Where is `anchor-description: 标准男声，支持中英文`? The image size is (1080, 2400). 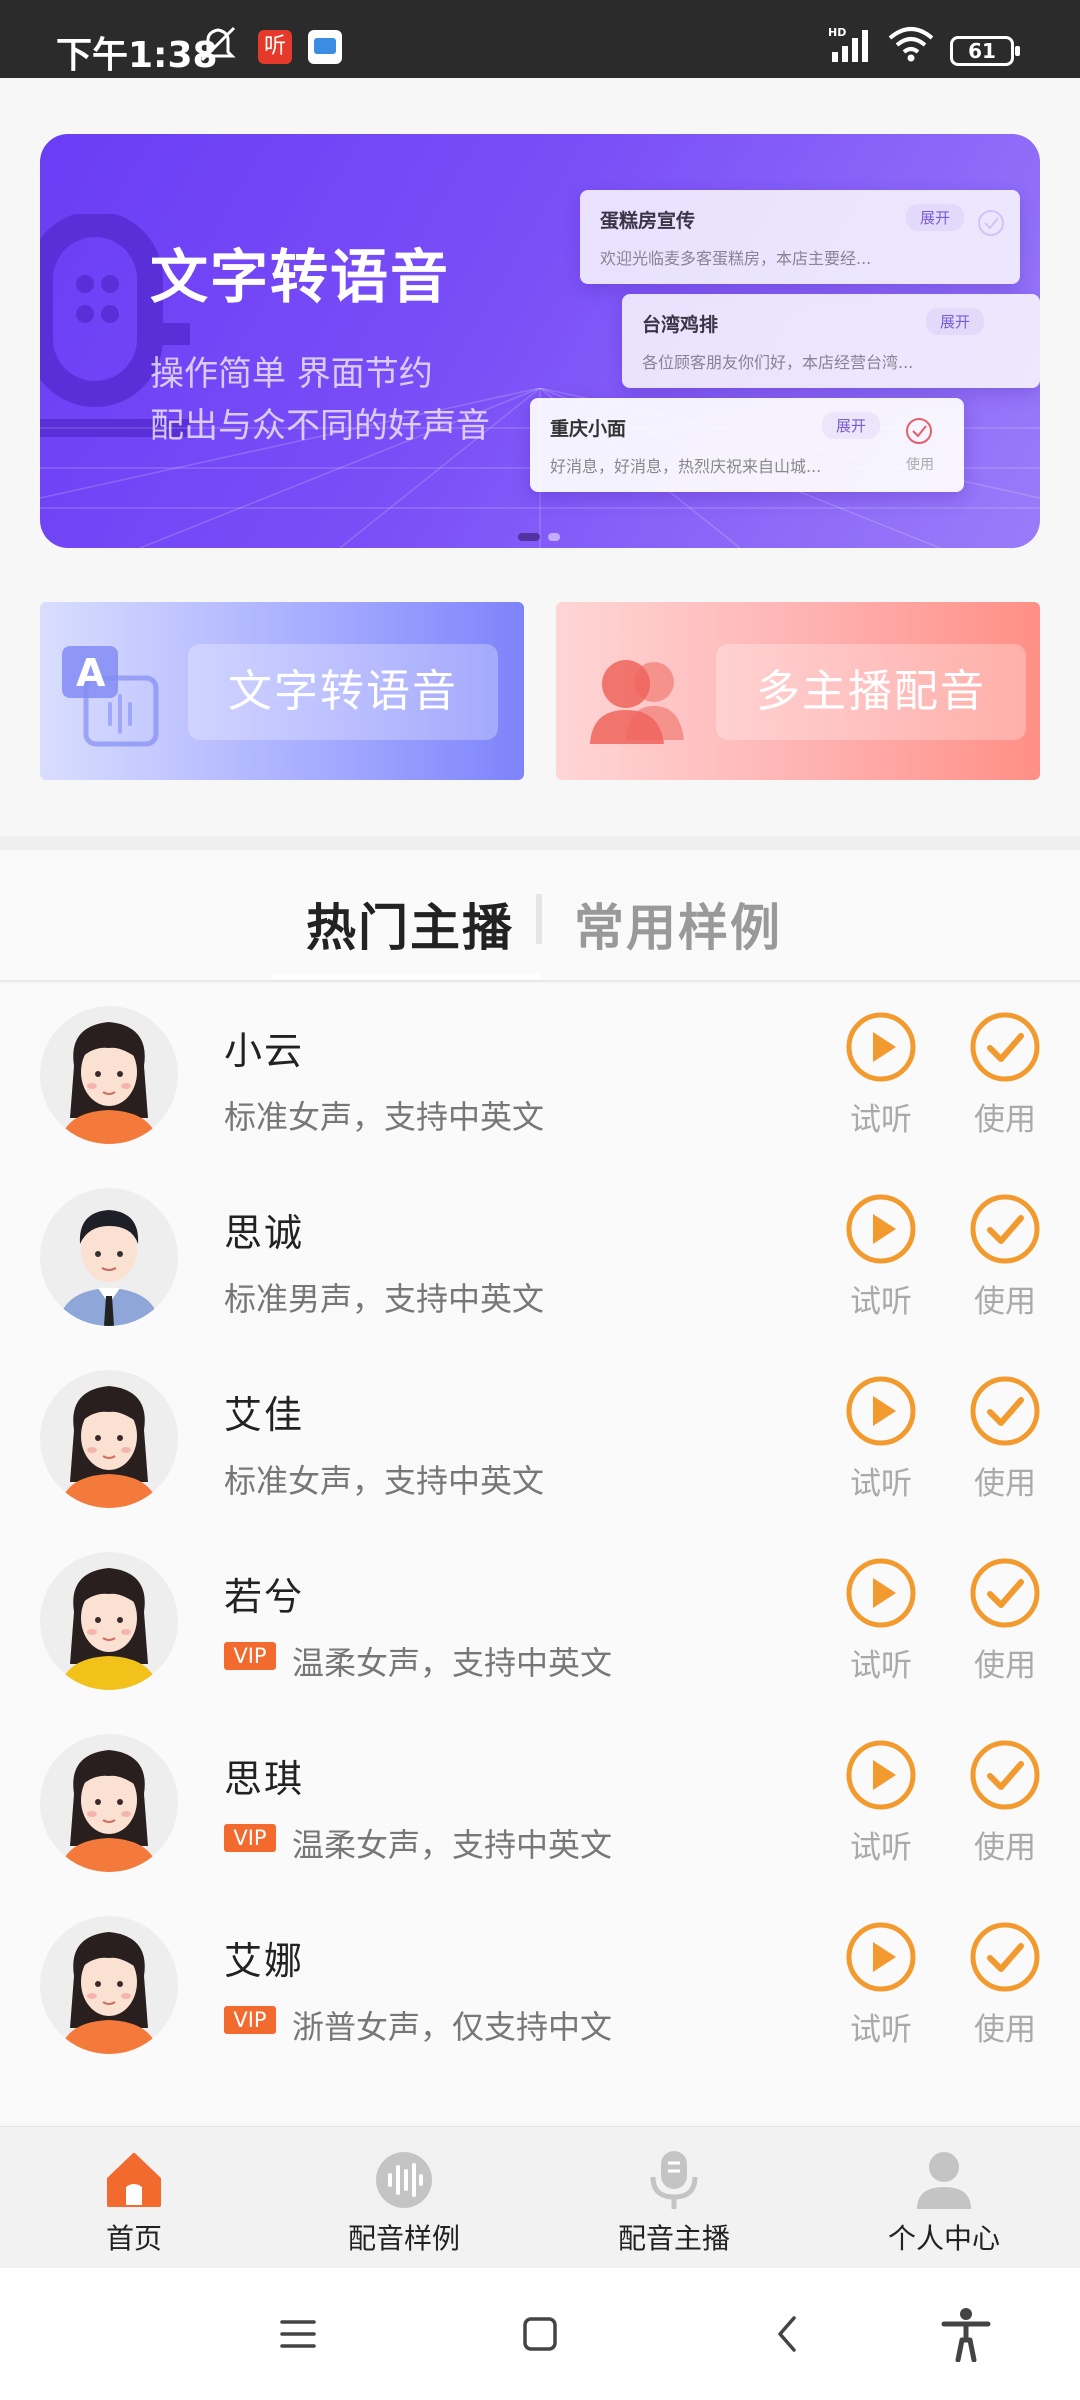 anchor-description: 标准男声，支持中英文 is located at coordinates (384, 1299).